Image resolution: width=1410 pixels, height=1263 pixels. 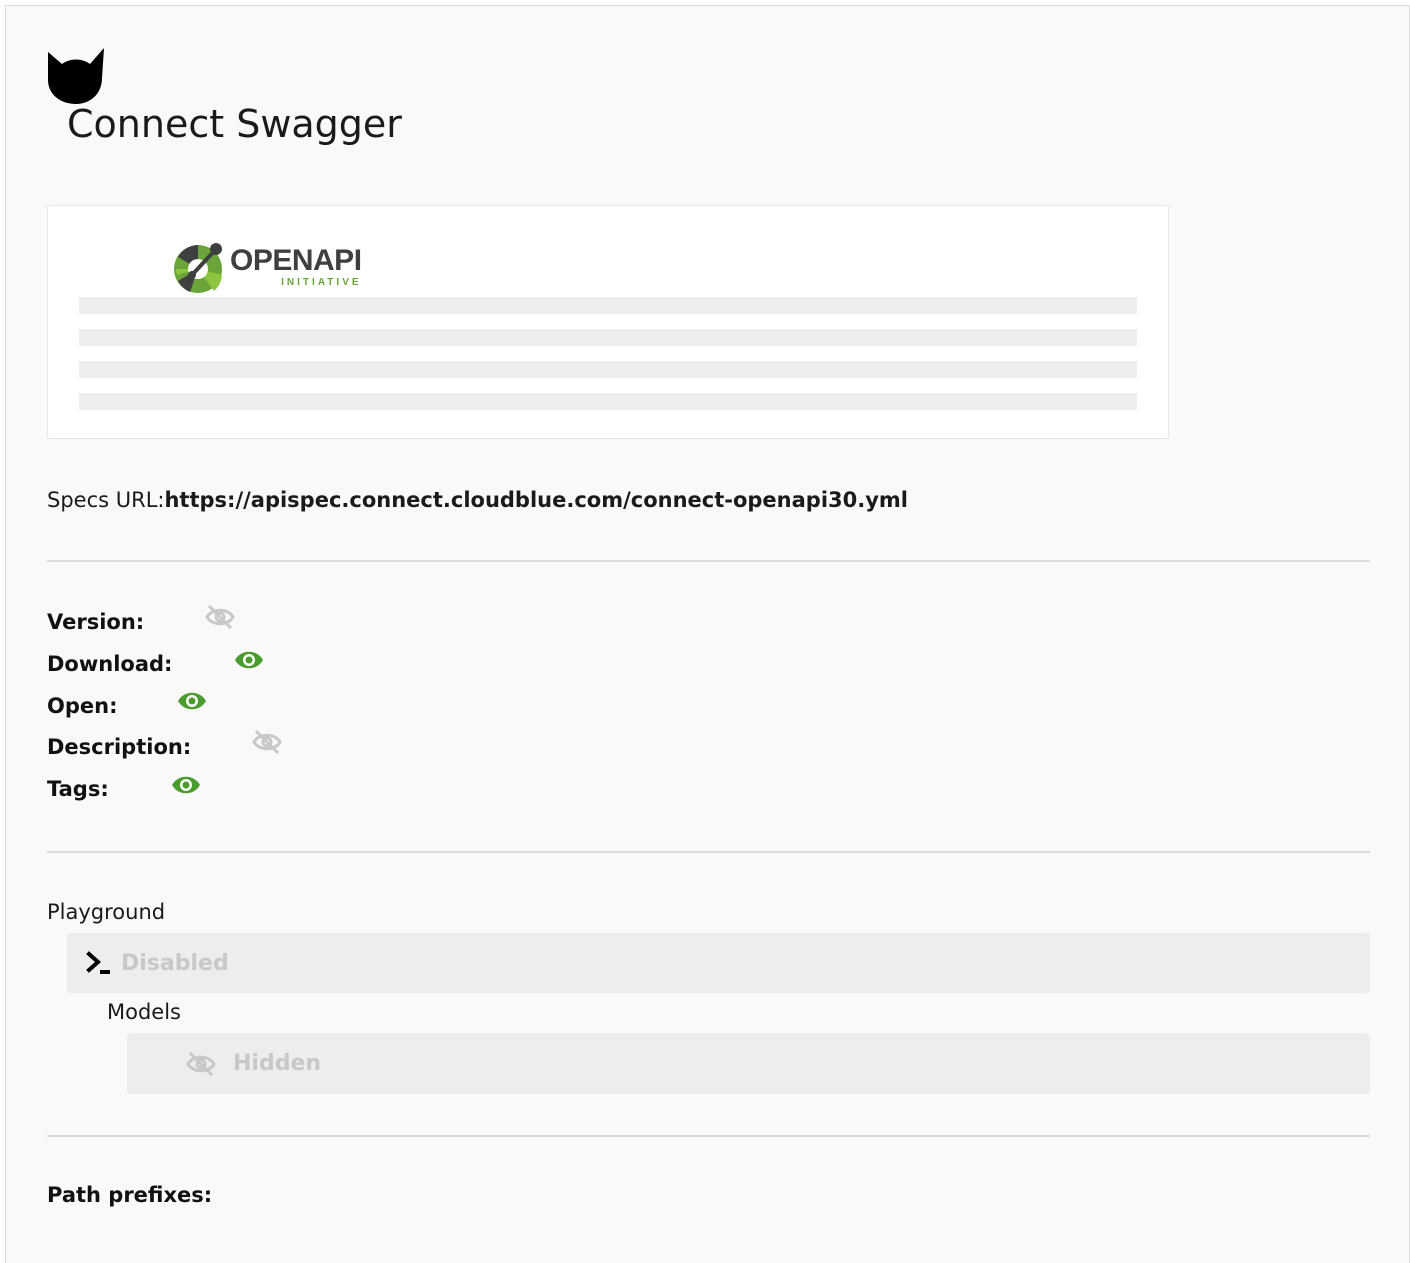 I want to click on openapi-logo: OPENAPI INITIATIVE, so click(x=267, y=267).